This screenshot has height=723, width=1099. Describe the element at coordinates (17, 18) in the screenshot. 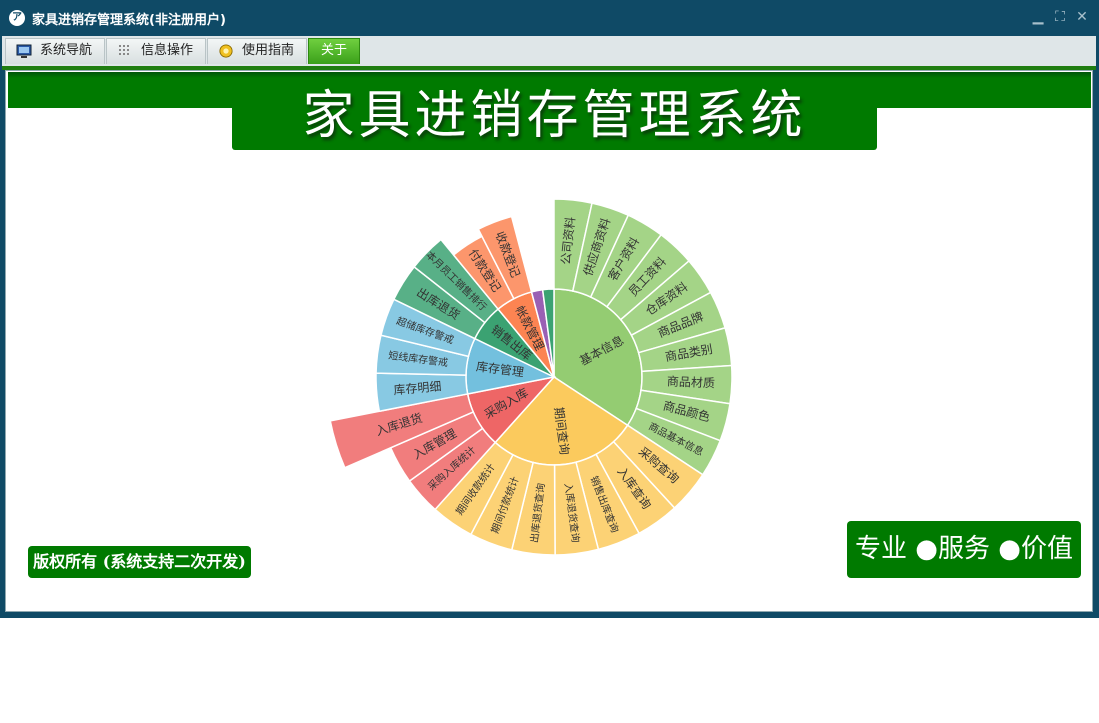

I see `app-logo-icon: ア` at that location.